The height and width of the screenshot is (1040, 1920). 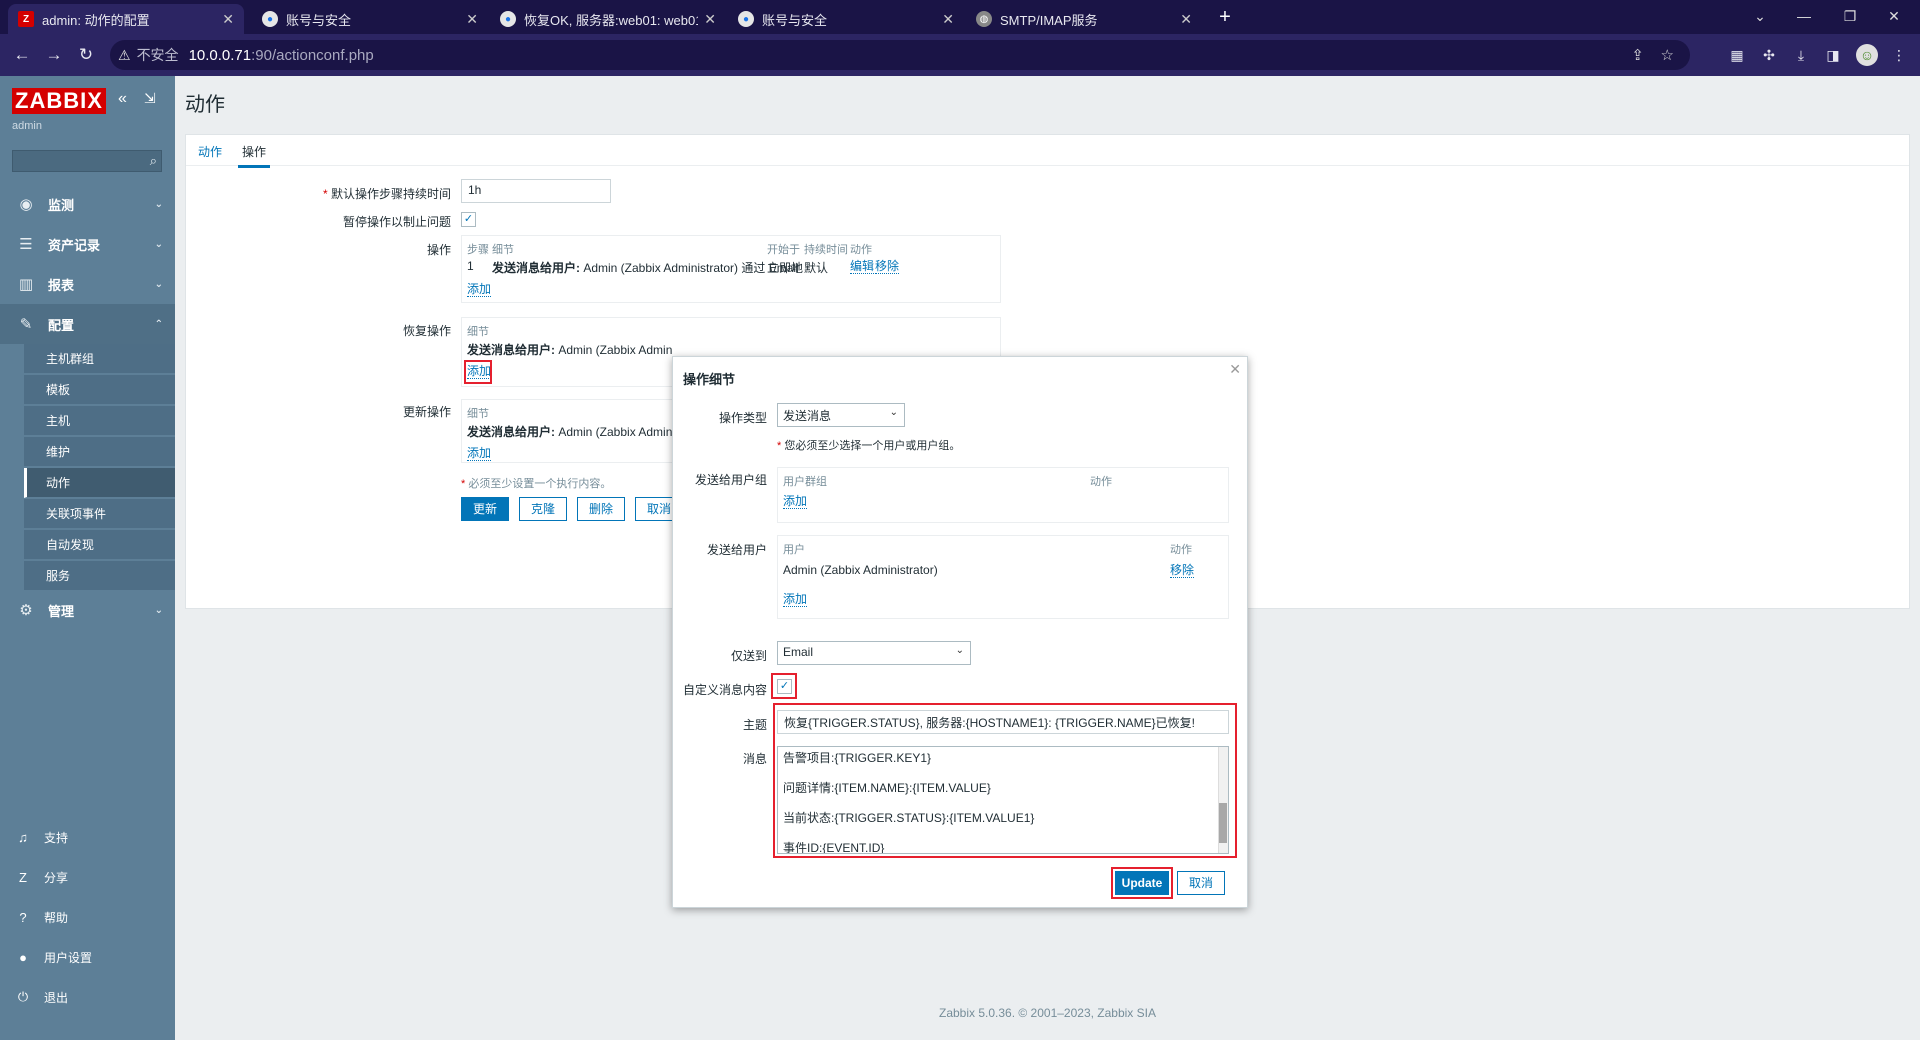 What do you see at coordinates (124, 54) in the screenshot?
I see `warning-icon: ⚠` at bounding box center [124, 54].